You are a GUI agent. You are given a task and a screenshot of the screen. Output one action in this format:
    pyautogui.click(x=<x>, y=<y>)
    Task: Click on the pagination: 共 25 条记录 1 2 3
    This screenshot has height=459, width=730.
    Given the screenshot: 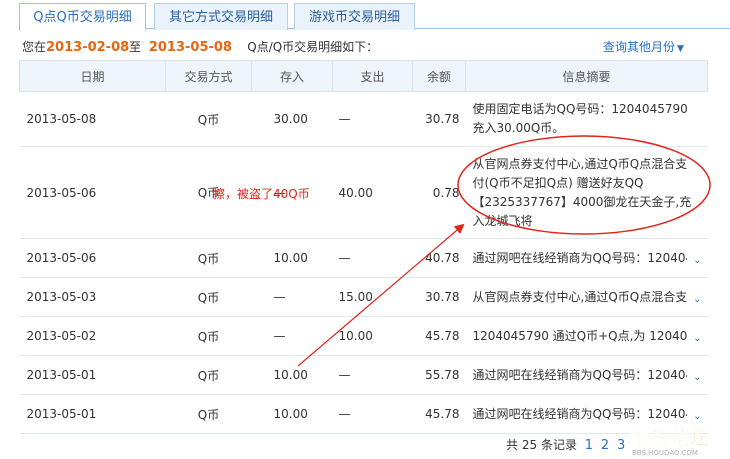 What is the action you would take?
    pyautogui.click(x=565, y=444)
    